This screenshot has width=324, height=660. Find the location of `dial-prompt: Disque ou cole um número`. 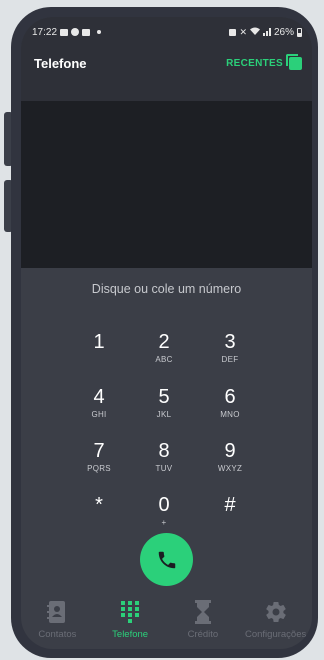

dial-prompt: Disque ou cole um número is located at coordinates (166, 289).